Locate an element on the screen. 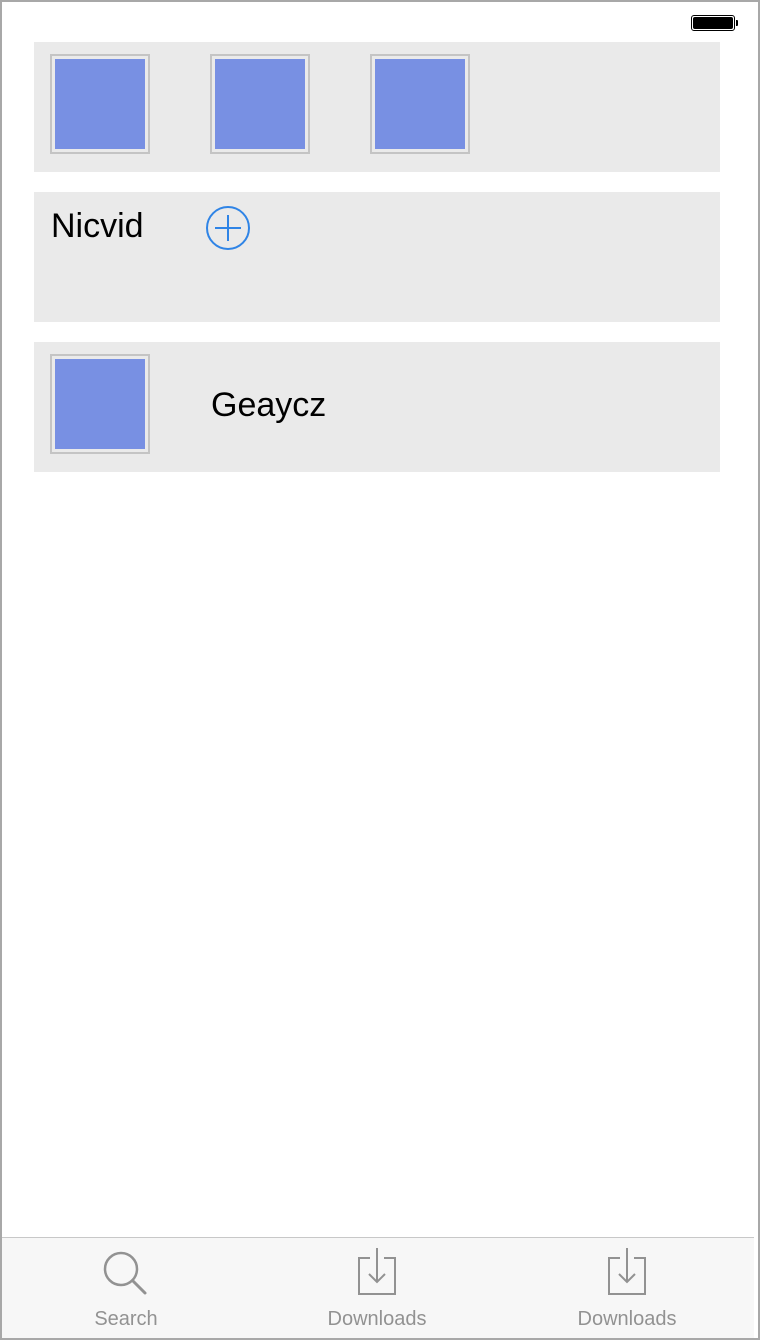  search-icon is located at coordinates (125, 1273).